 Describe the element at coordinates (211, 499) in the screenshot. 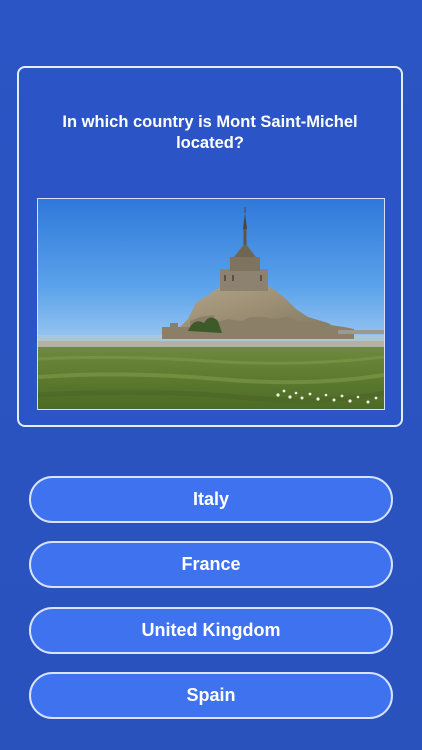

I see `answer-button-italy: Italy` at that location.